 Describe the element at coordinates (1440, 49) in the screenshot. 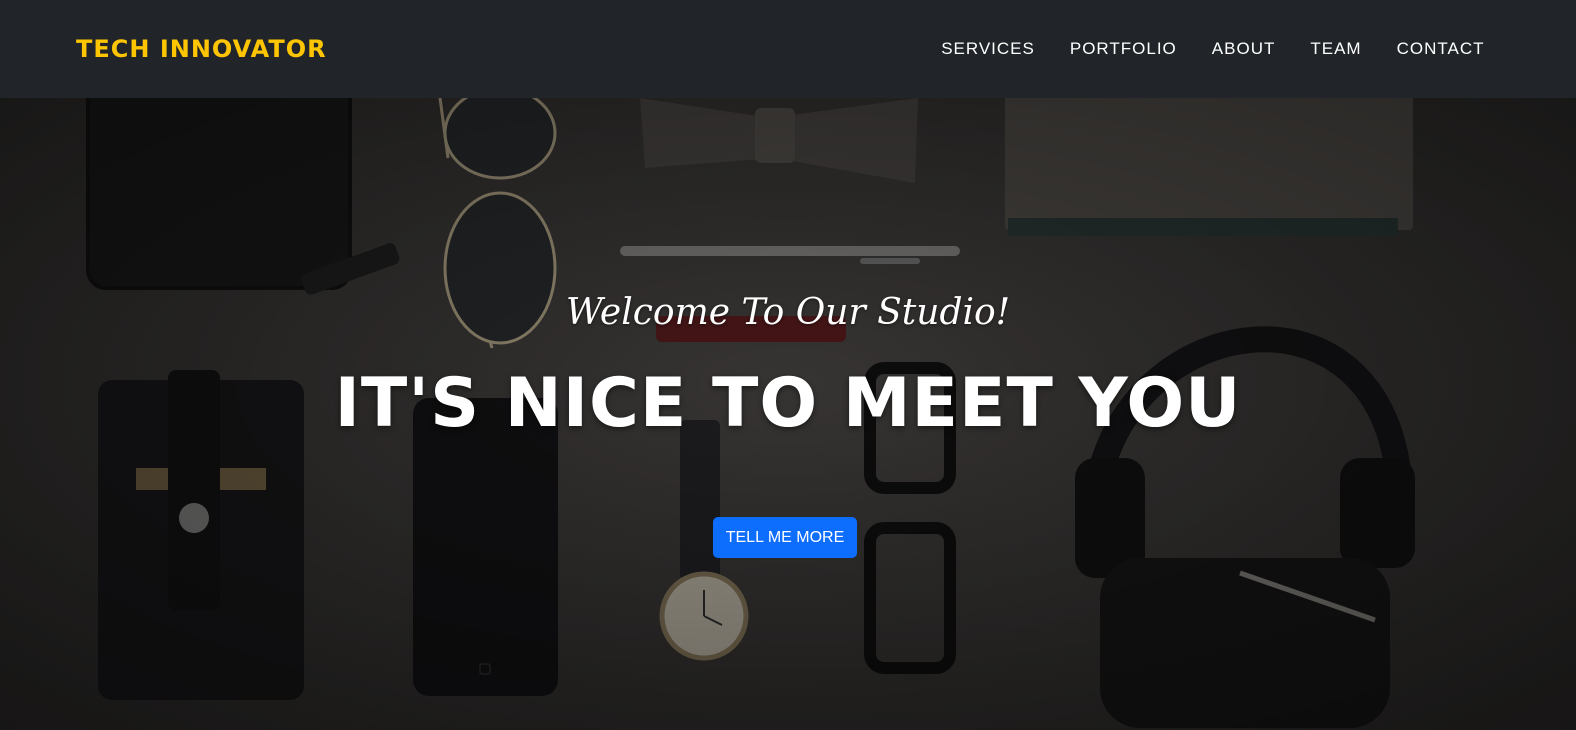

I see `nav-link-contact: CONTACT` at that location.